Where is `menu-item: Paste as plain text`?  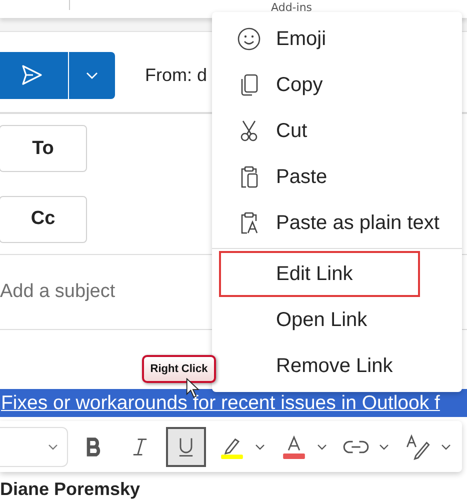
menu-item: Paste as plain text is located at coordinates (337, 223).